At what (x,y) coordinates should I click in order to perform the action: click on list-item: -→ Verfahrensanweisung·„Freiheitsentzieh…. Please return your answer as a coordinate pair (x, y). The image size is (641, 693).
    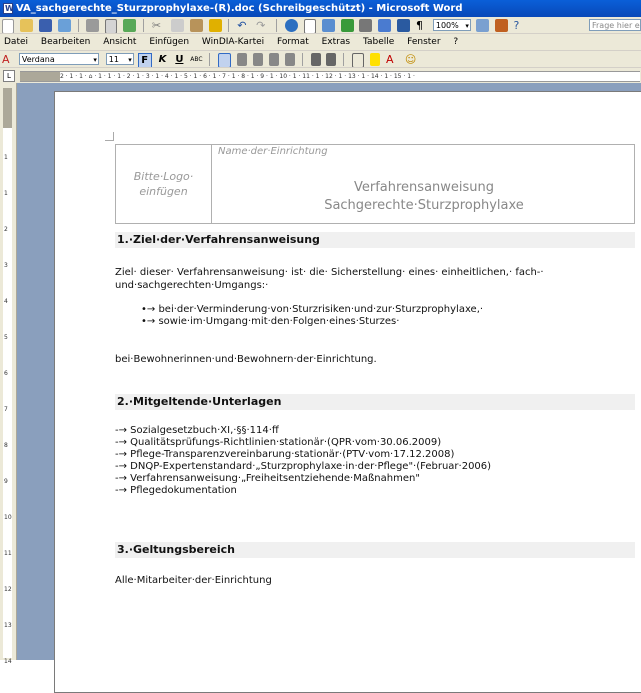
    Looking at the image, I should click on (267, 478).